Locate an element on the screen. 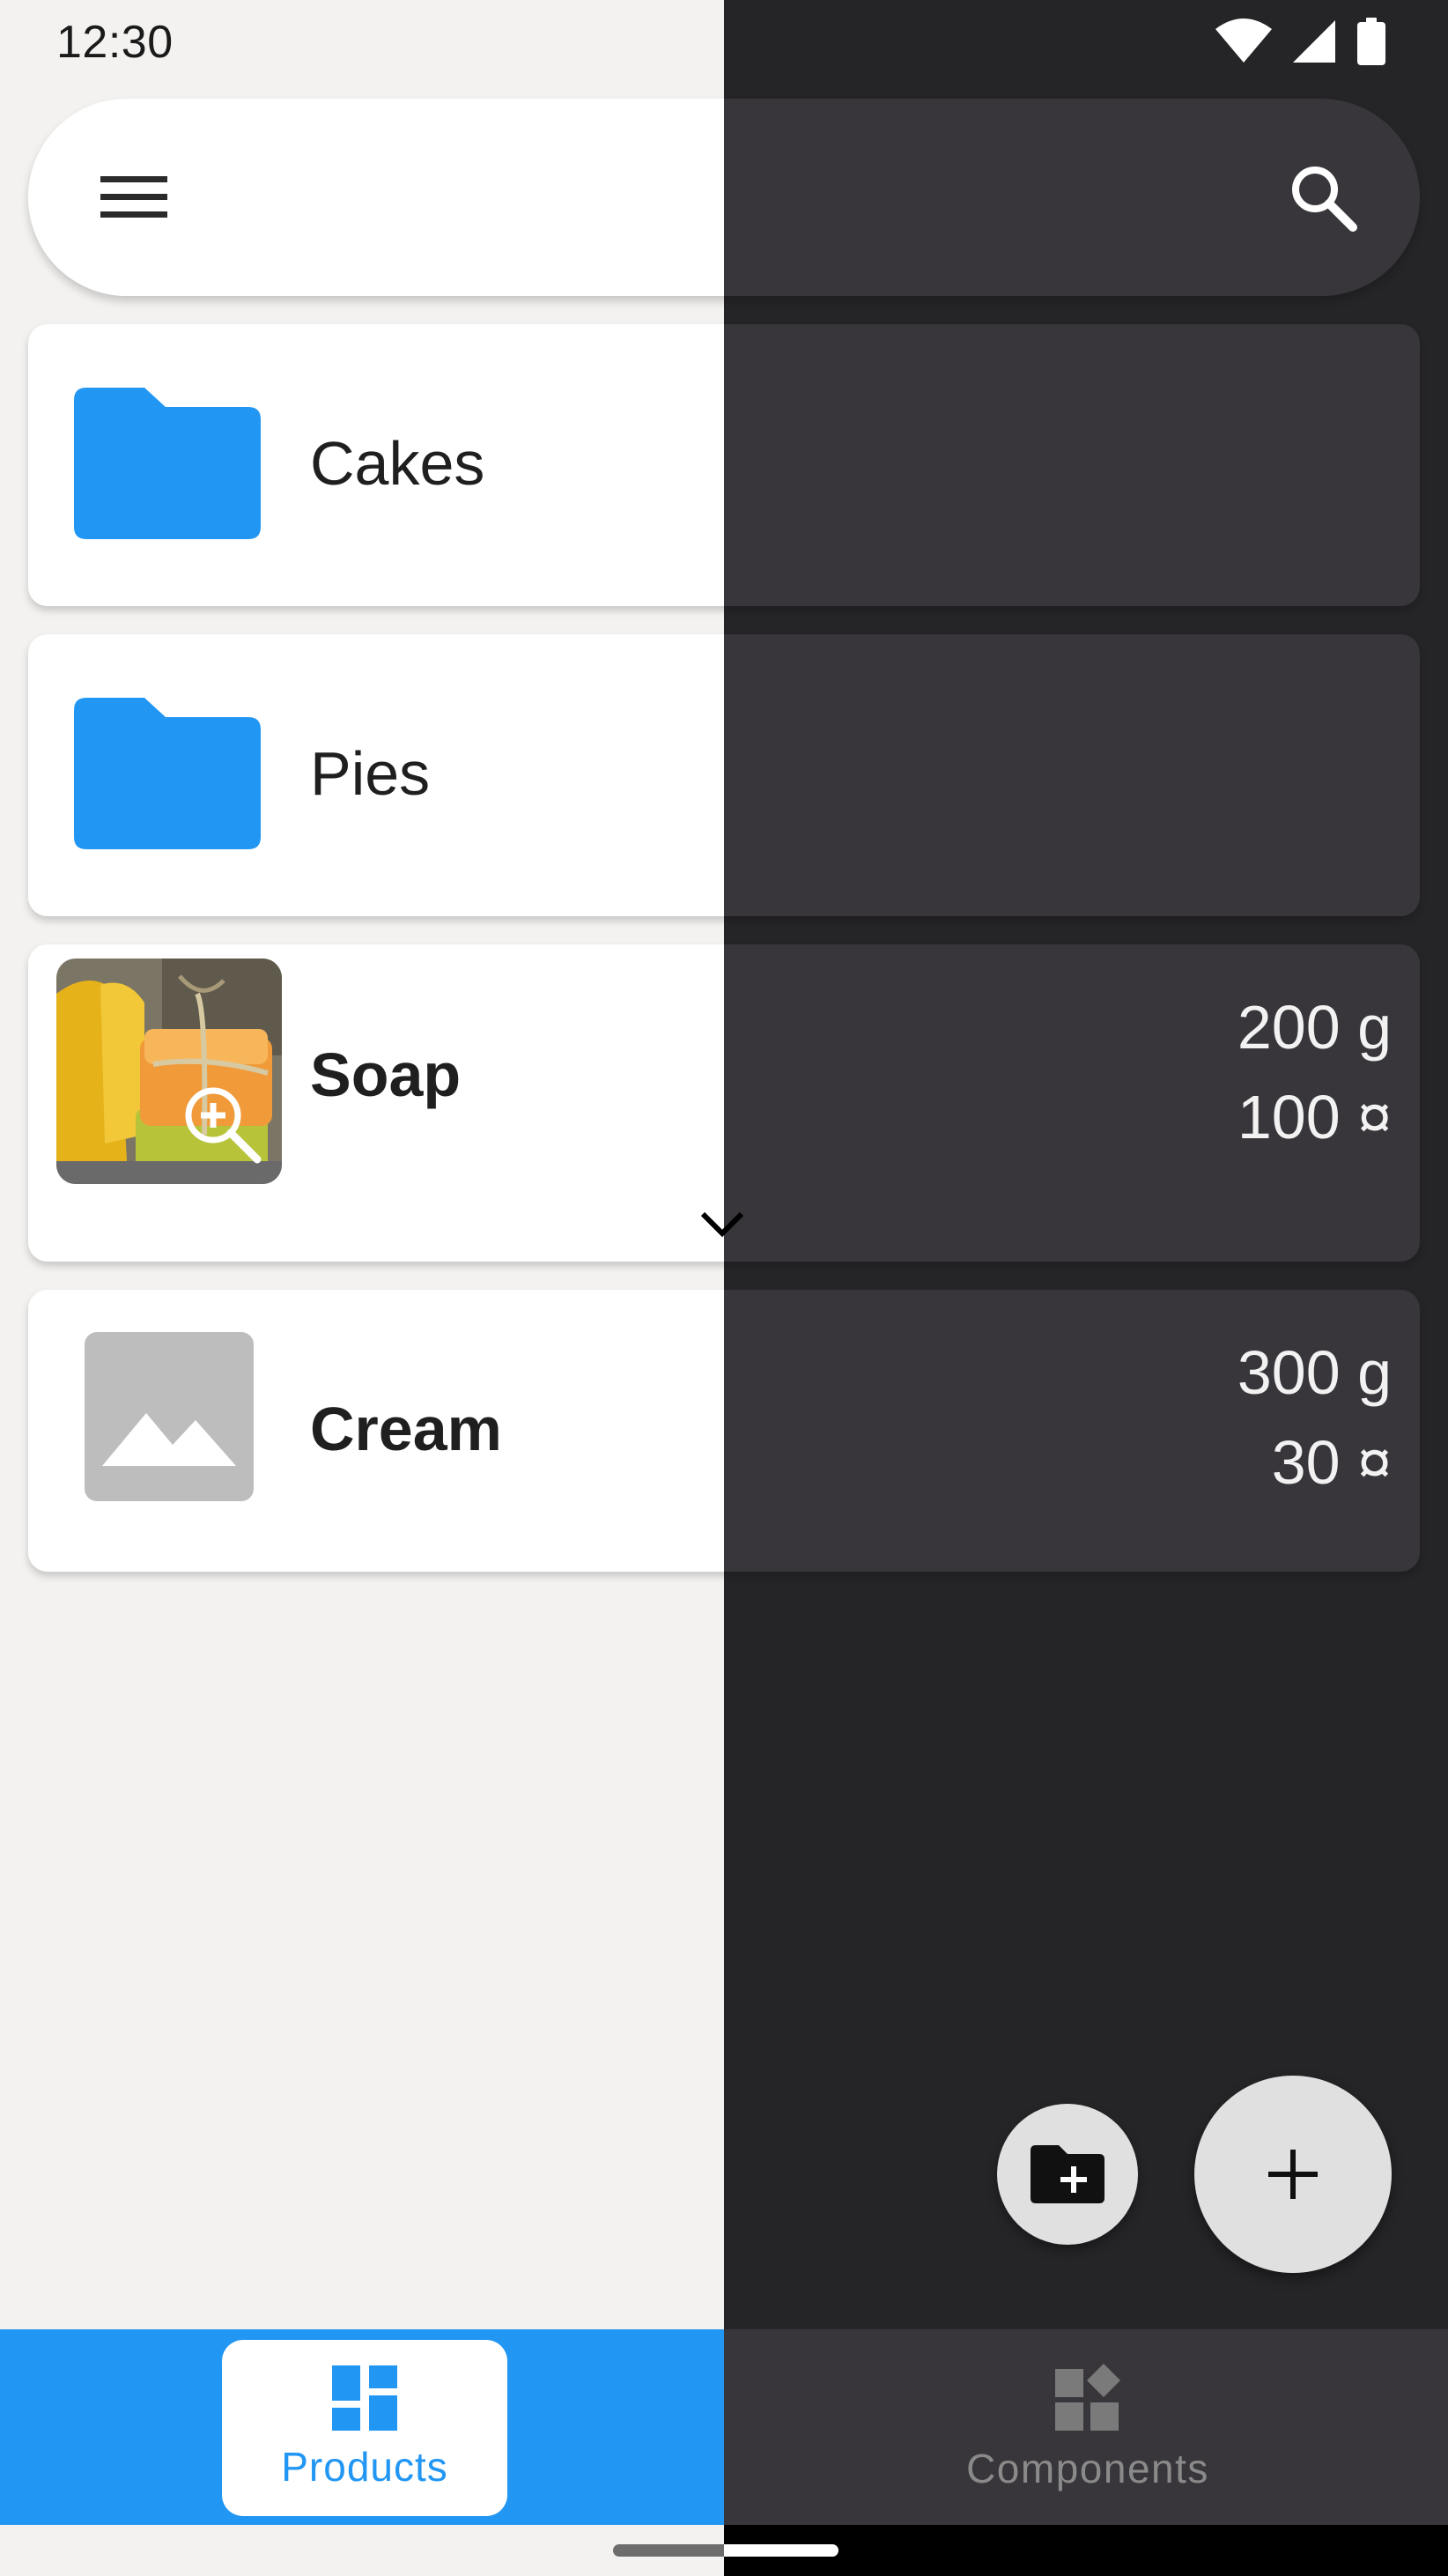 The height and width of the screenshot is (2576, 1448). menu-button is located at coordinates (134, 197).